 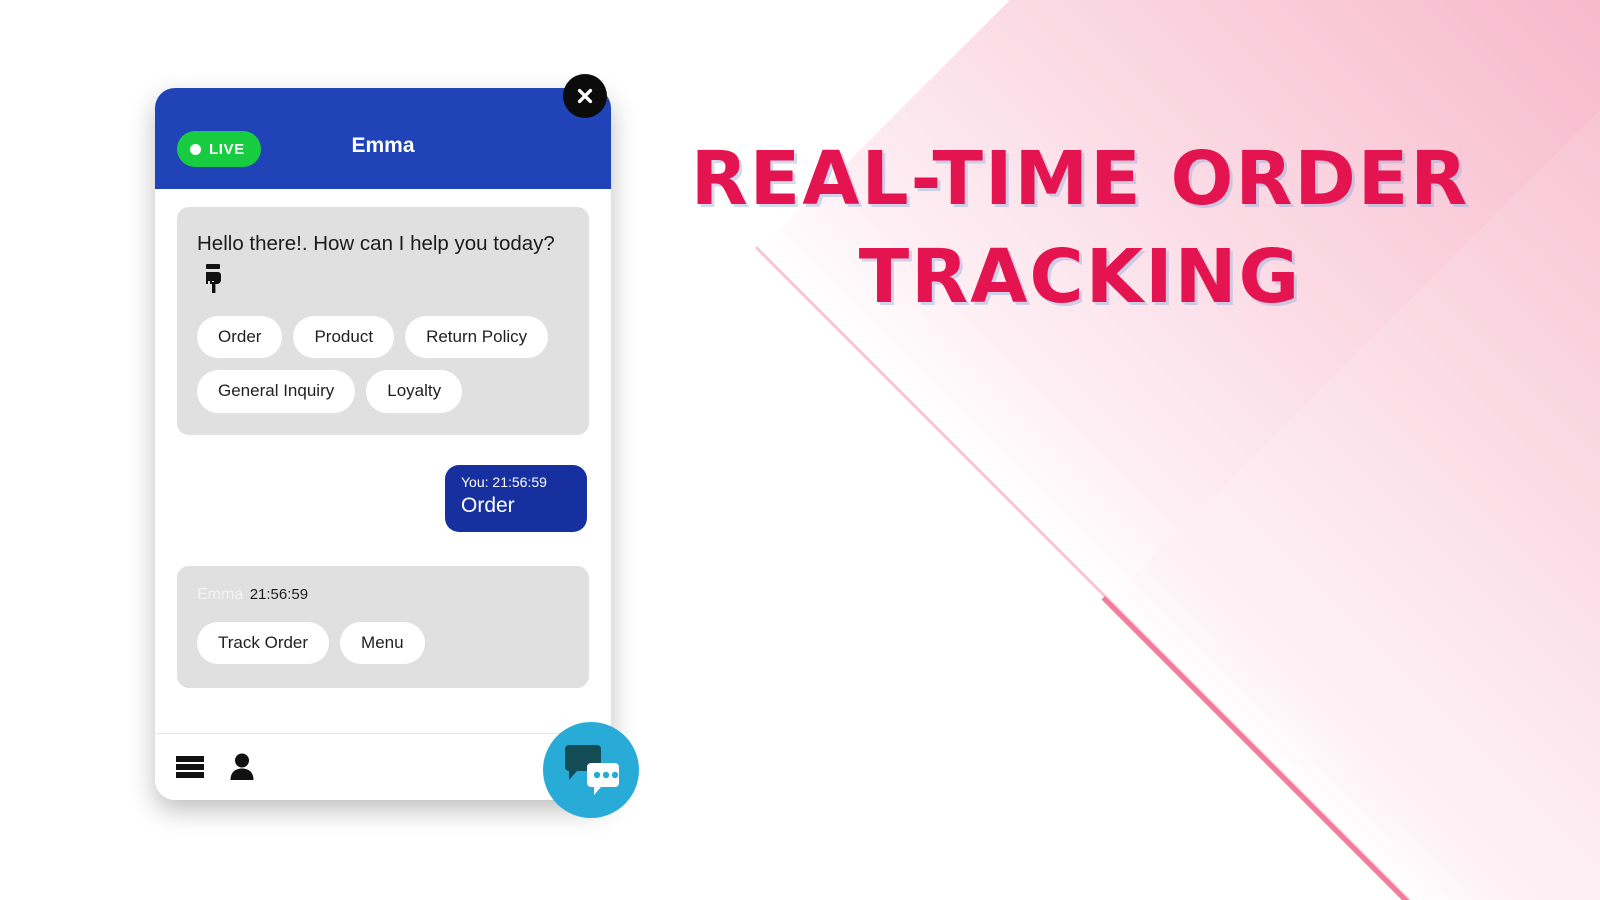 I want to click on quick-reply-return-policy: Return Policy, so click(x=477, y=337).